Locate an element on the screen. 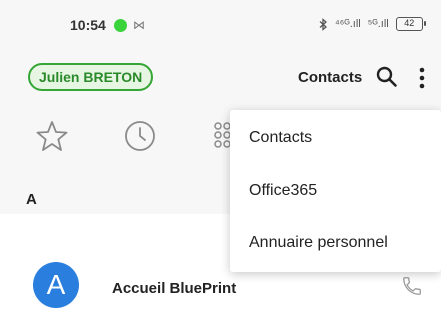  search-button is located at coordinates (387, 77).